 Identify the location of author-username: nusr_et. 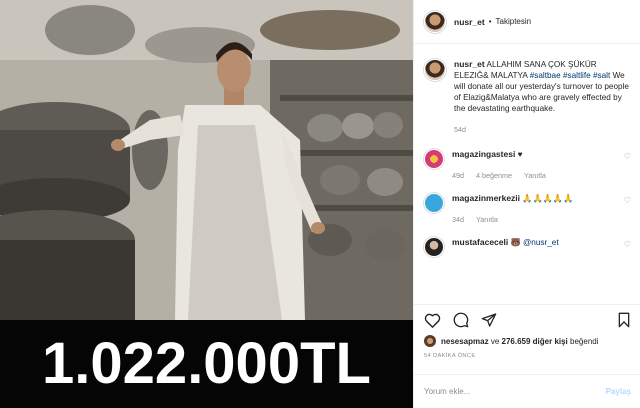
(469, 22).